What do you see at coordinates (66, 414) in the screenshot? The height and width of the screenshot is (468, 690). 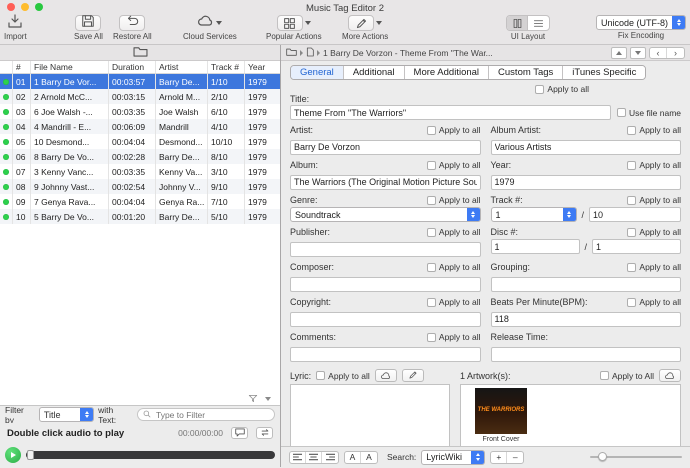 I see `filter-field-popup: Title` at bounding box center [66, 414].